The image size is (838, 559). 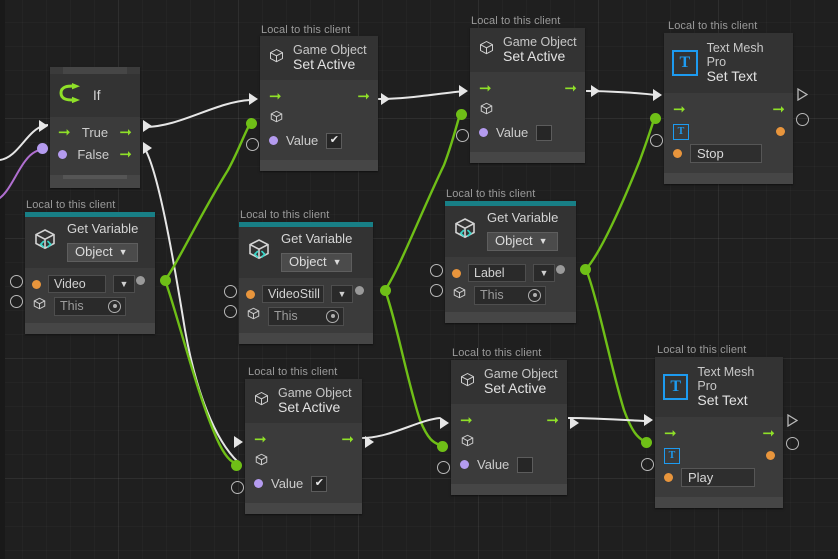 I want to click on text-input: Play, so click(x=718, y=478).